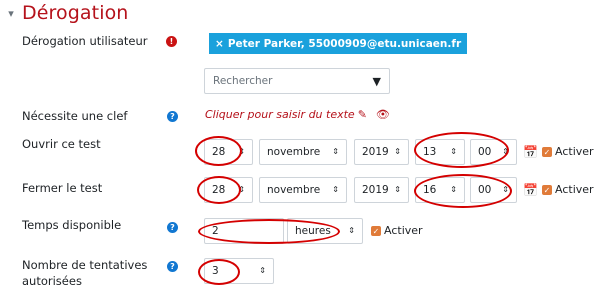  Describe the element at coordinates (313, 231) in the screenshot. I see `timelimit-unit-value: heures` at that location.